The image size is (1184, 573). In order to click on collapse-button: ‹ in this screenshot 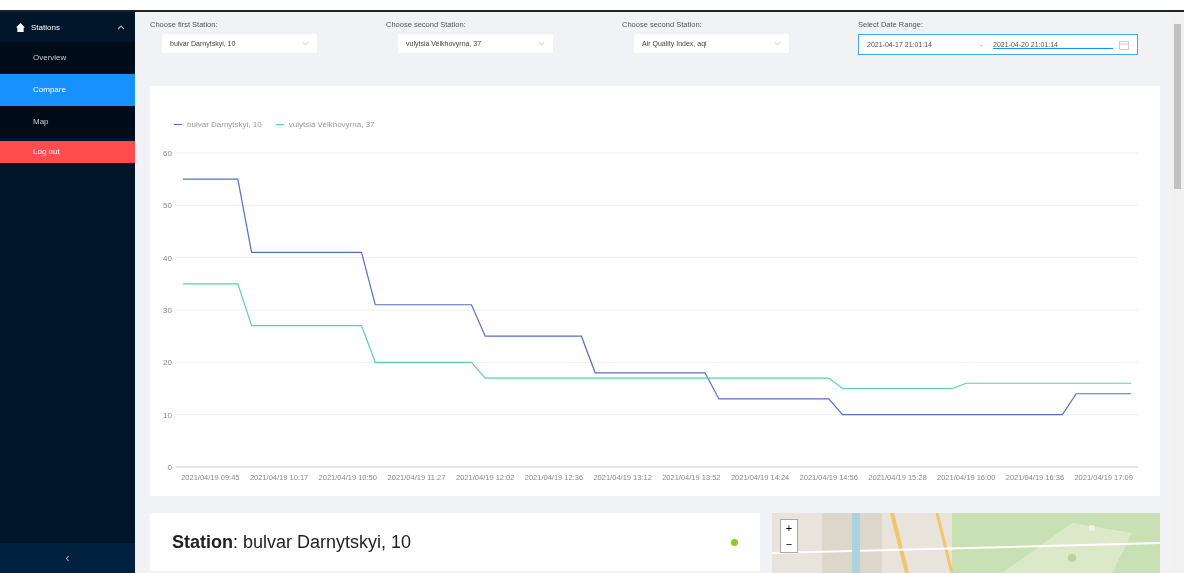, I will do `click(67, 558)`.